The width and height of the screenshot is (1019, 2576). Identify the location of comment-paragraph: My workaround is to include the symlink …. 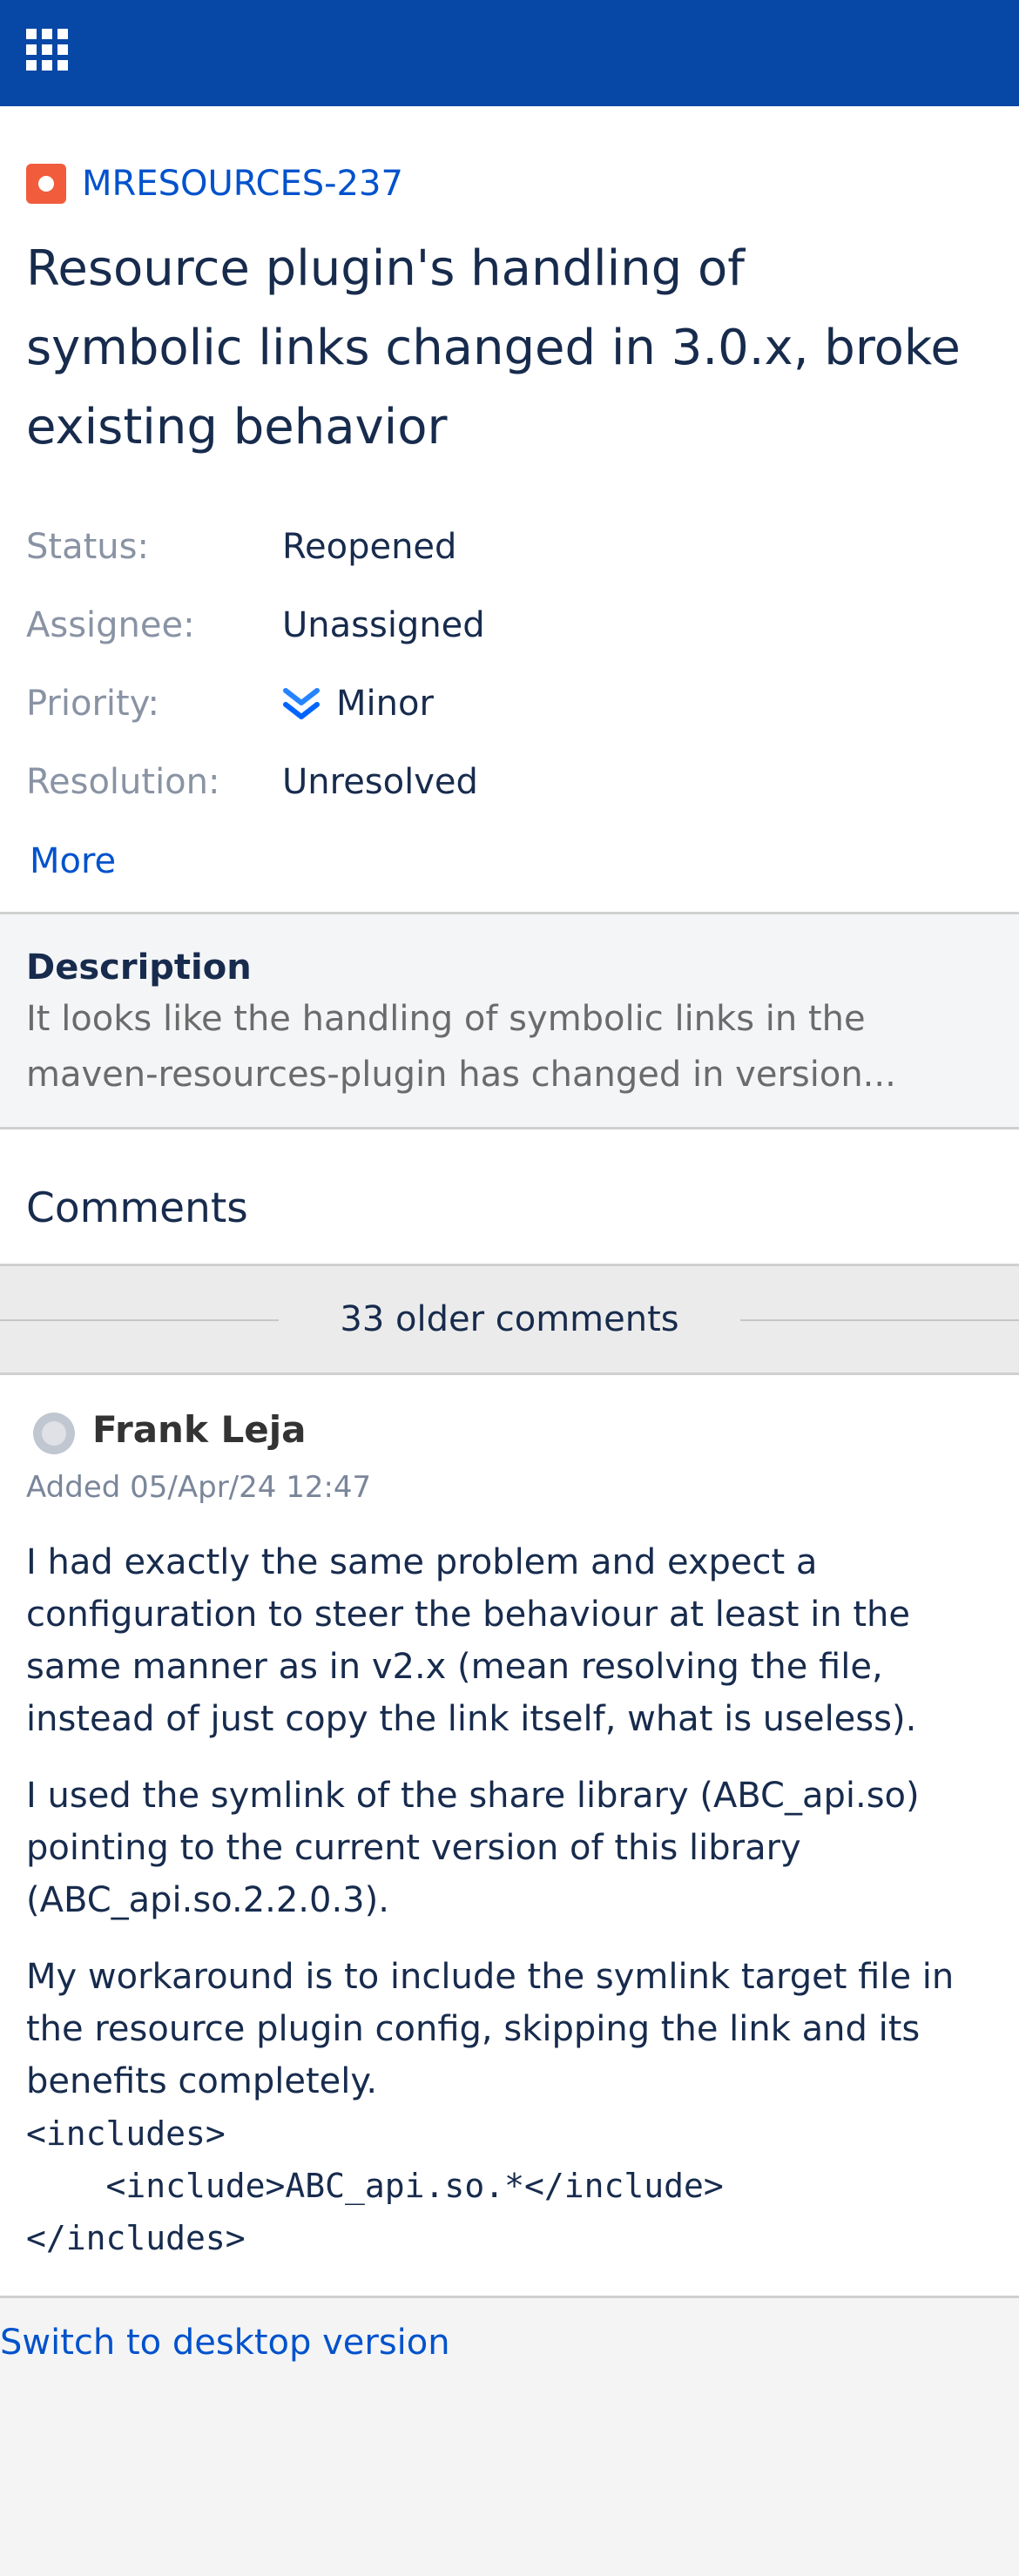
(490, 2029).